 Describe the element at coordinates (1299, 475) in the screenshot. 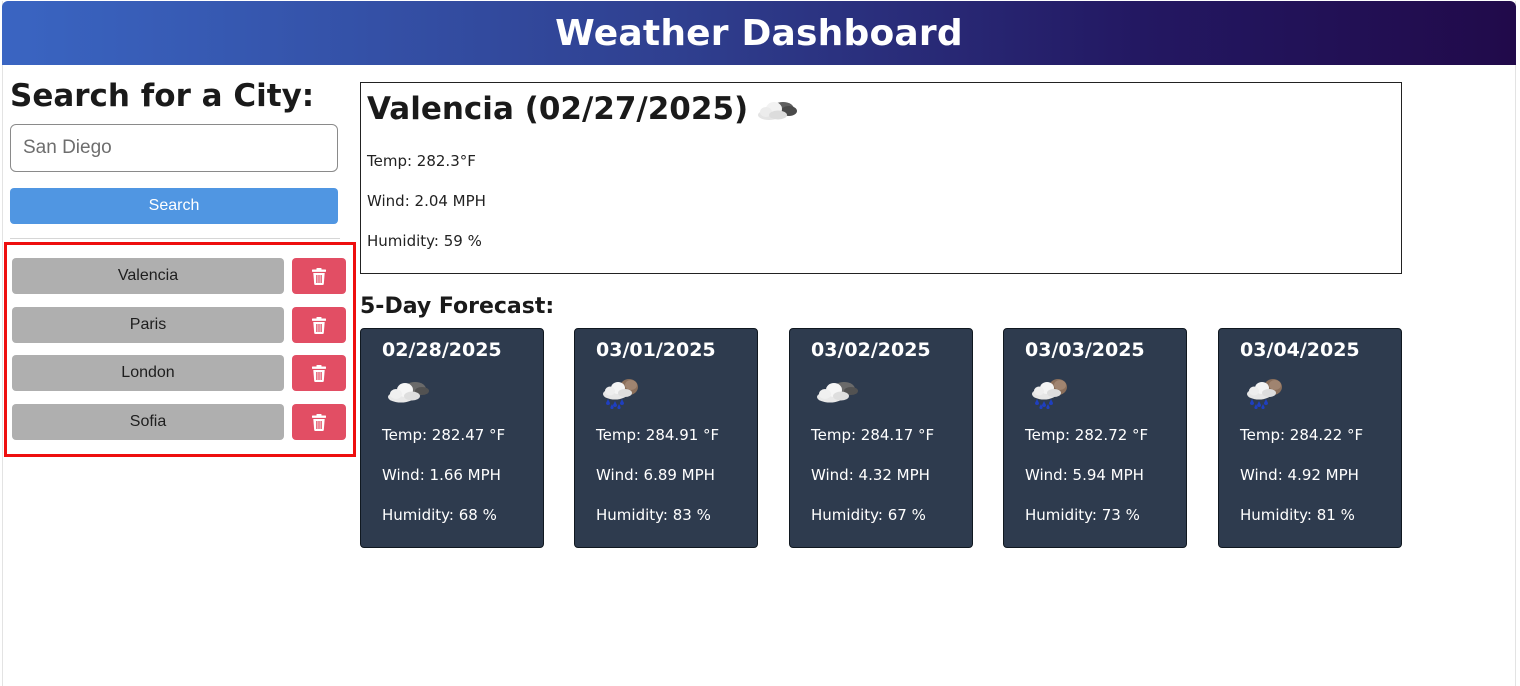

I see `forecast-wind: Wind: 4.92 MPH` at that location.